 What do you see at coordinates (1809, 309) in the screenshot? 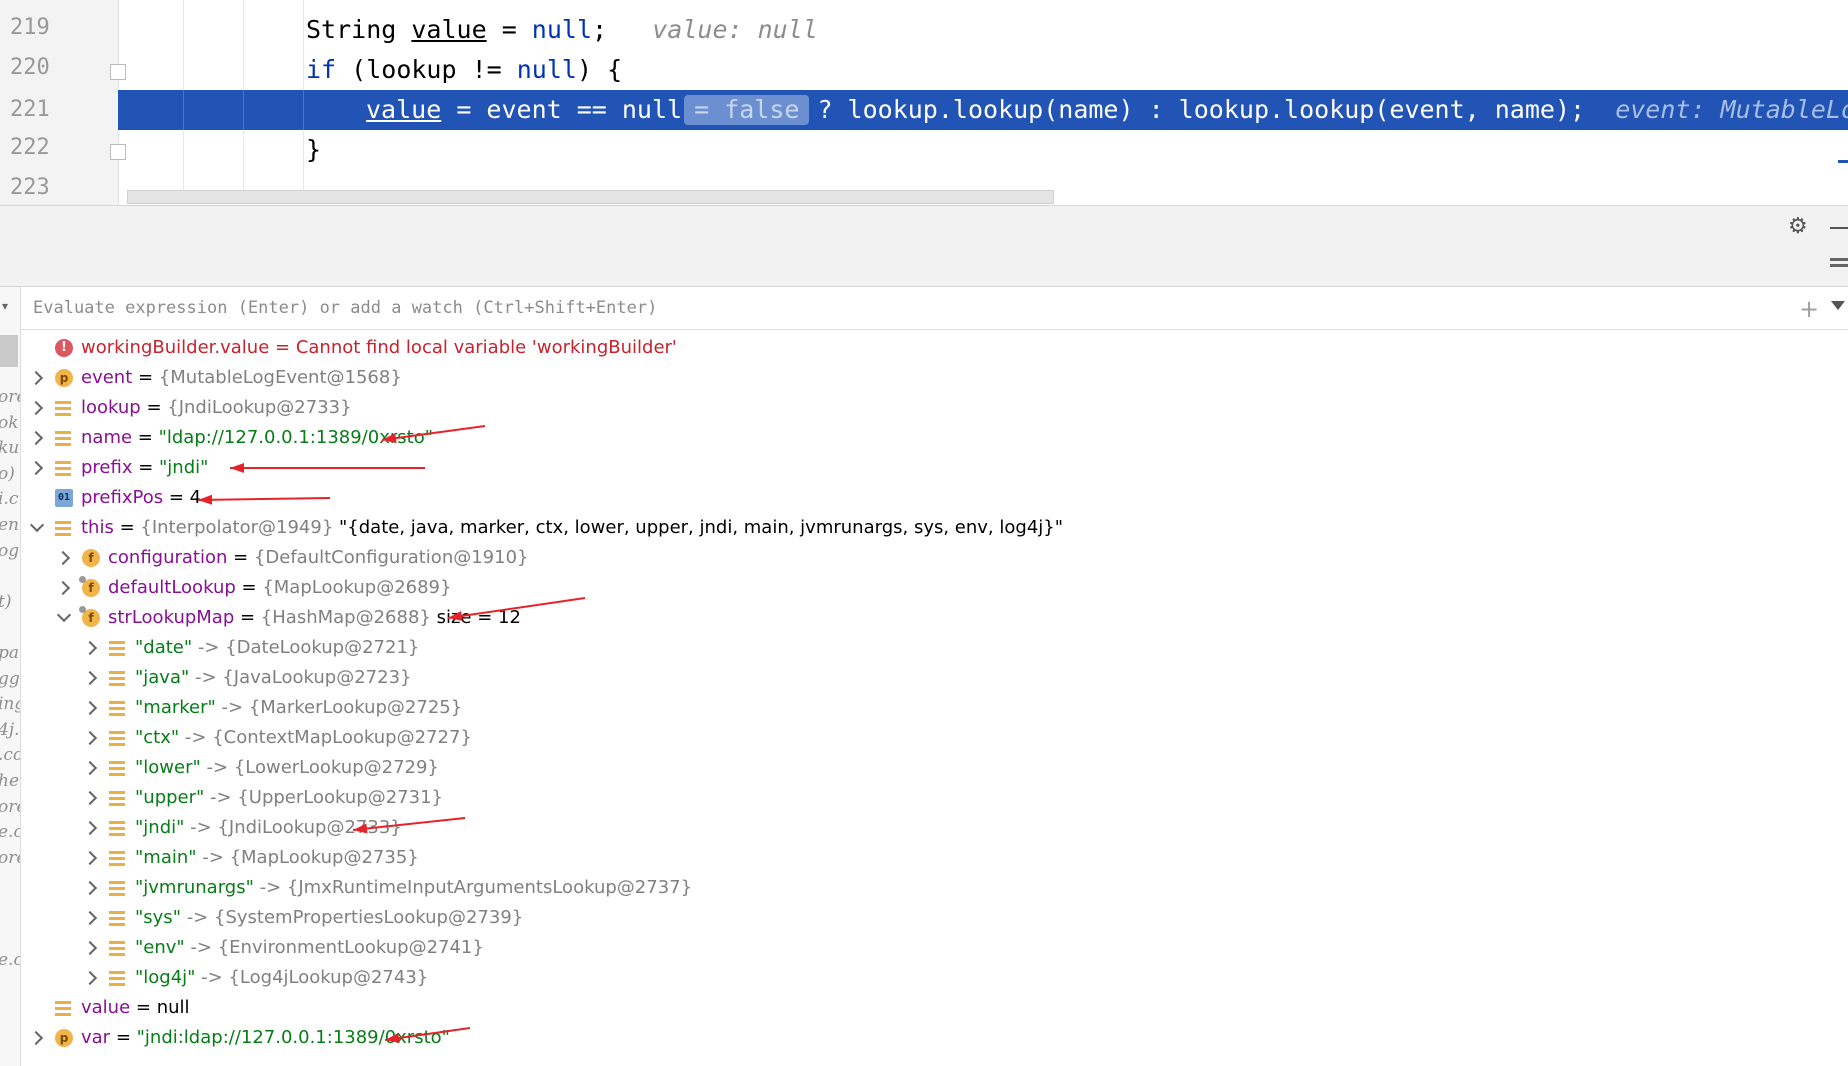
I see `add-watch-icon: +` at bounding box center [1809, 309].